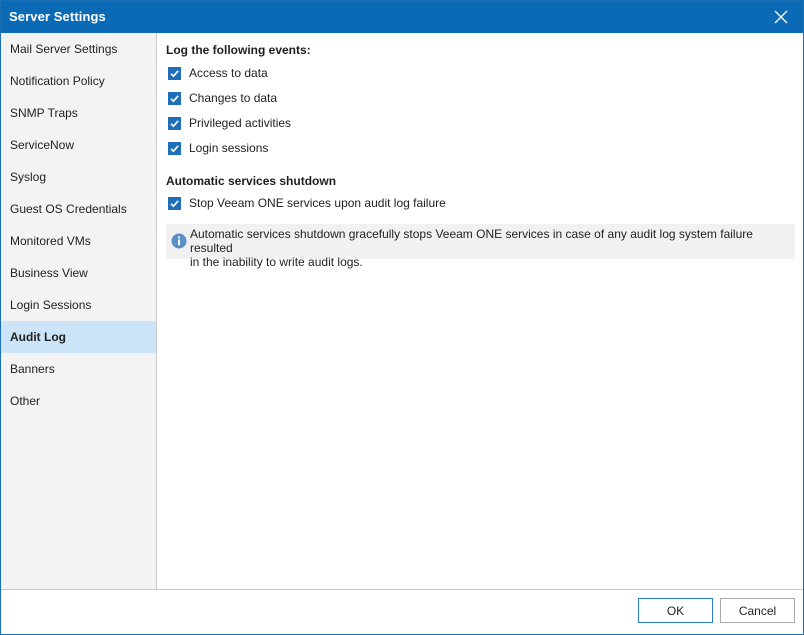 Image resolution: width=804 pixels, height=635 pixels. I want to click on changes-to-data-checkbox, so click(174, 98).